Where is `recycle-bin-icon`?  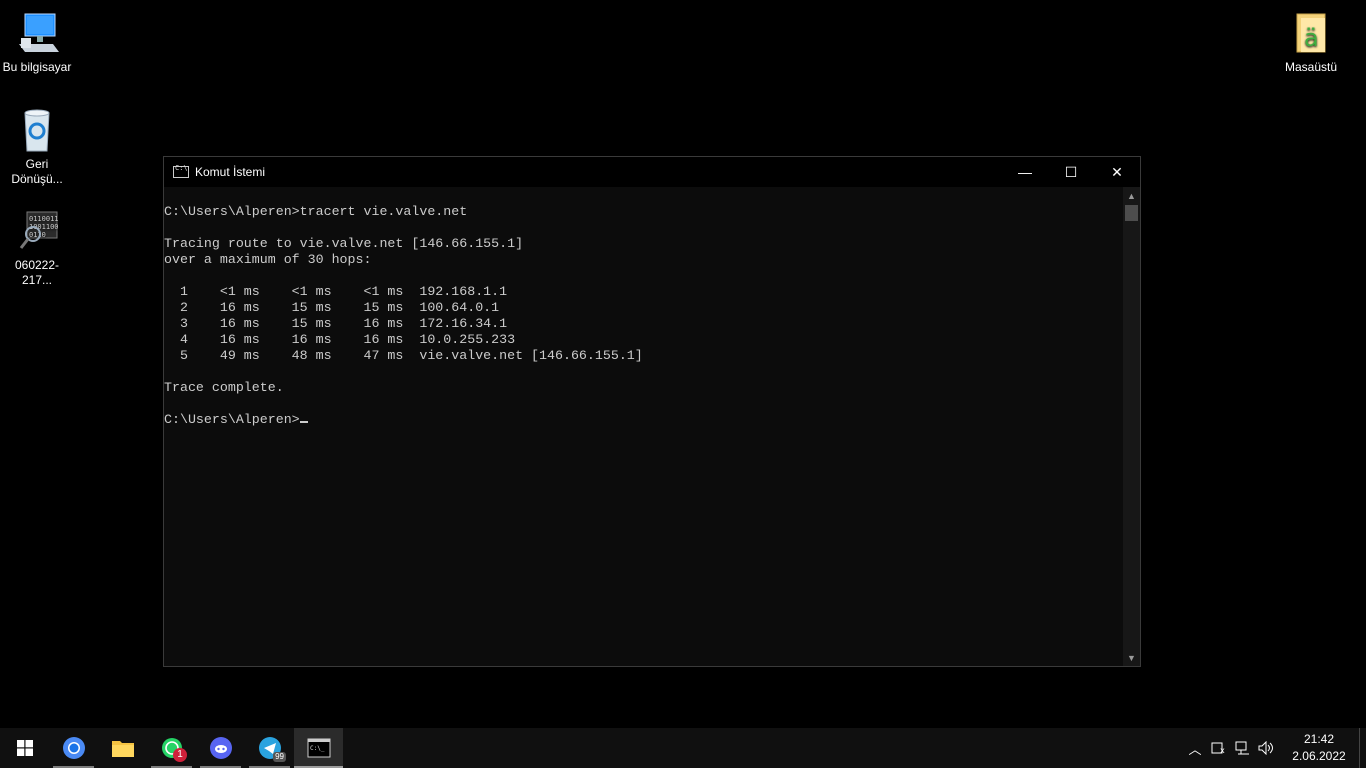 recycle-bin-icon is located at coordinates (37, 131).